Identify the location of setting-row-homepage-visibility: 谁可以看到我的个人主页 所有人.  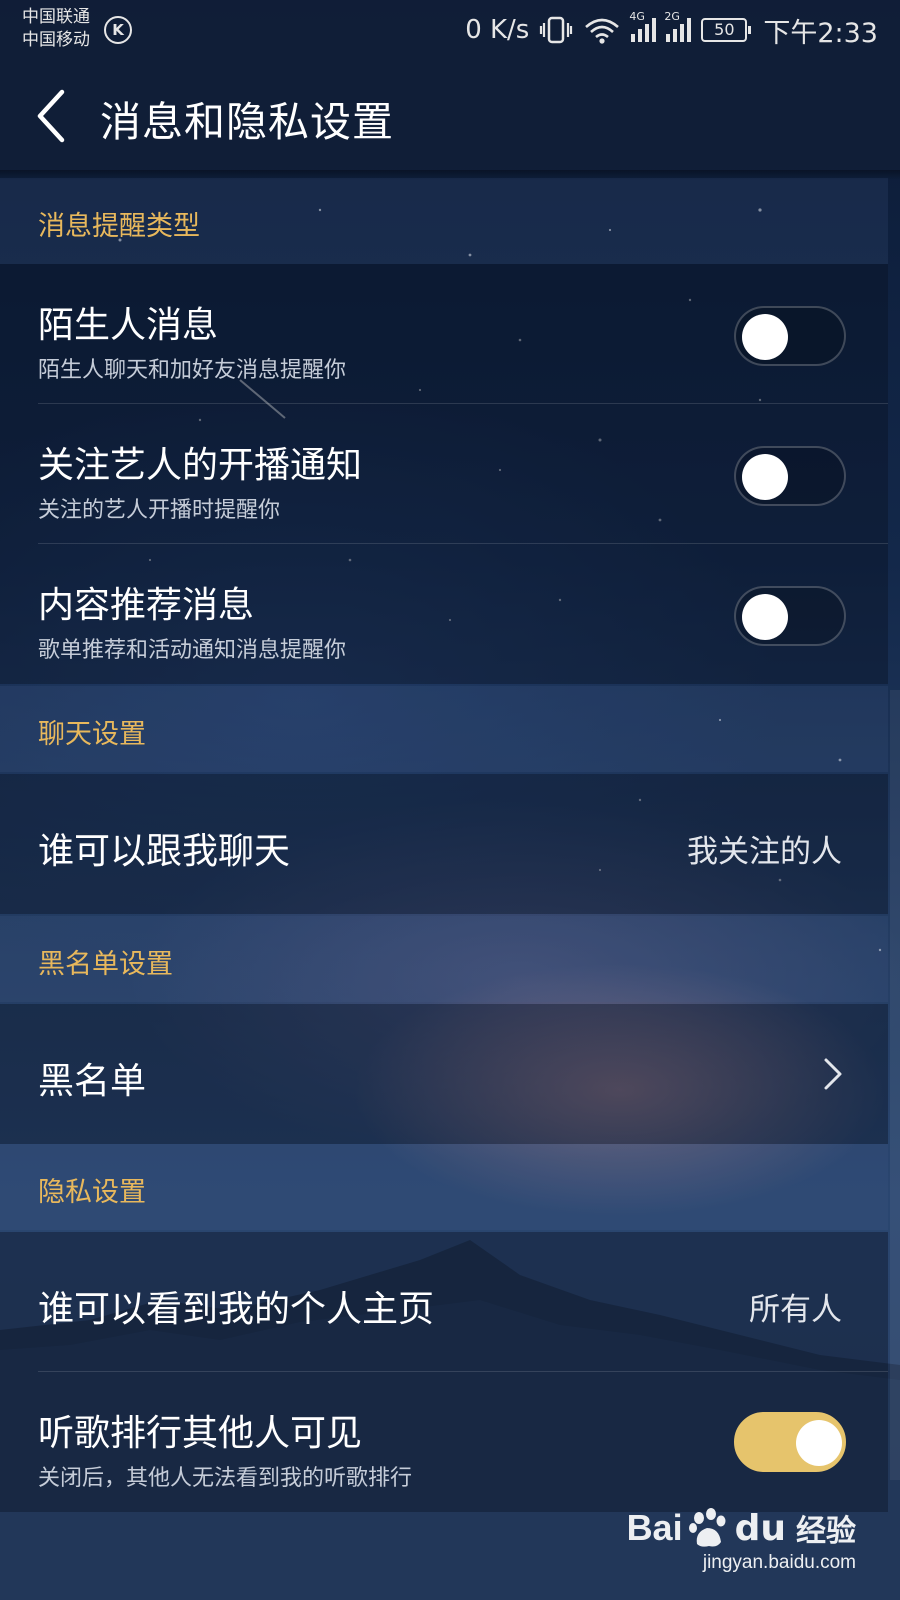
(444, 1302).